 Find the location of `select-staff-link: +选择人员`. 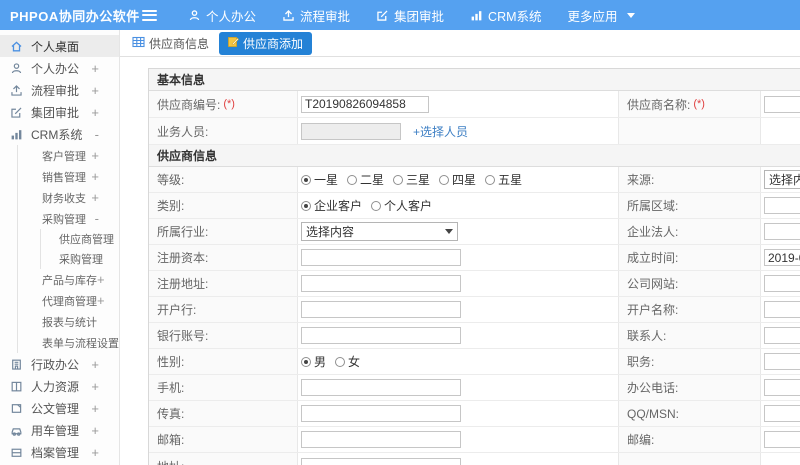

select-staff-link: +选择人员 is located at coordinates (440, 131).